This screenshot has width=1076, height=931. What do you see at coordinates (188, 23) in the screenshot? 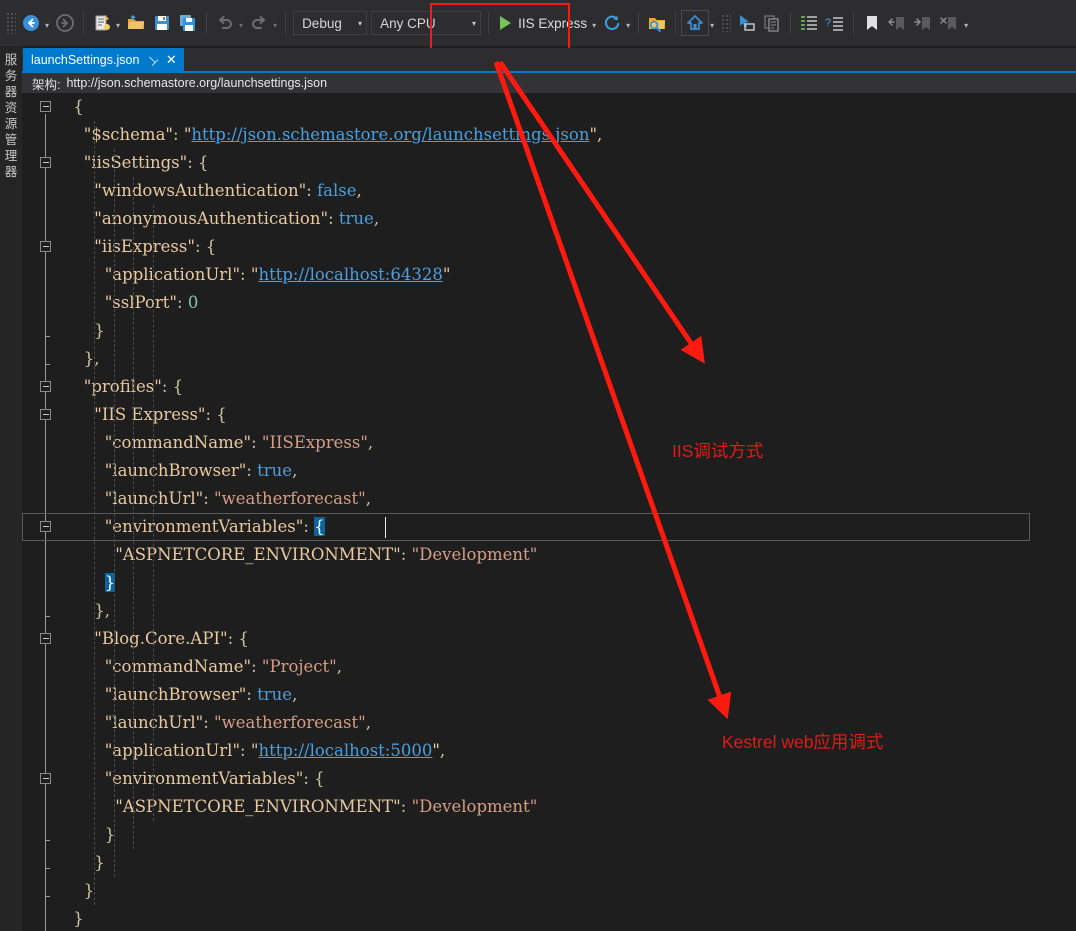
I see `save-all-icon` at bounding box center [188, 23].